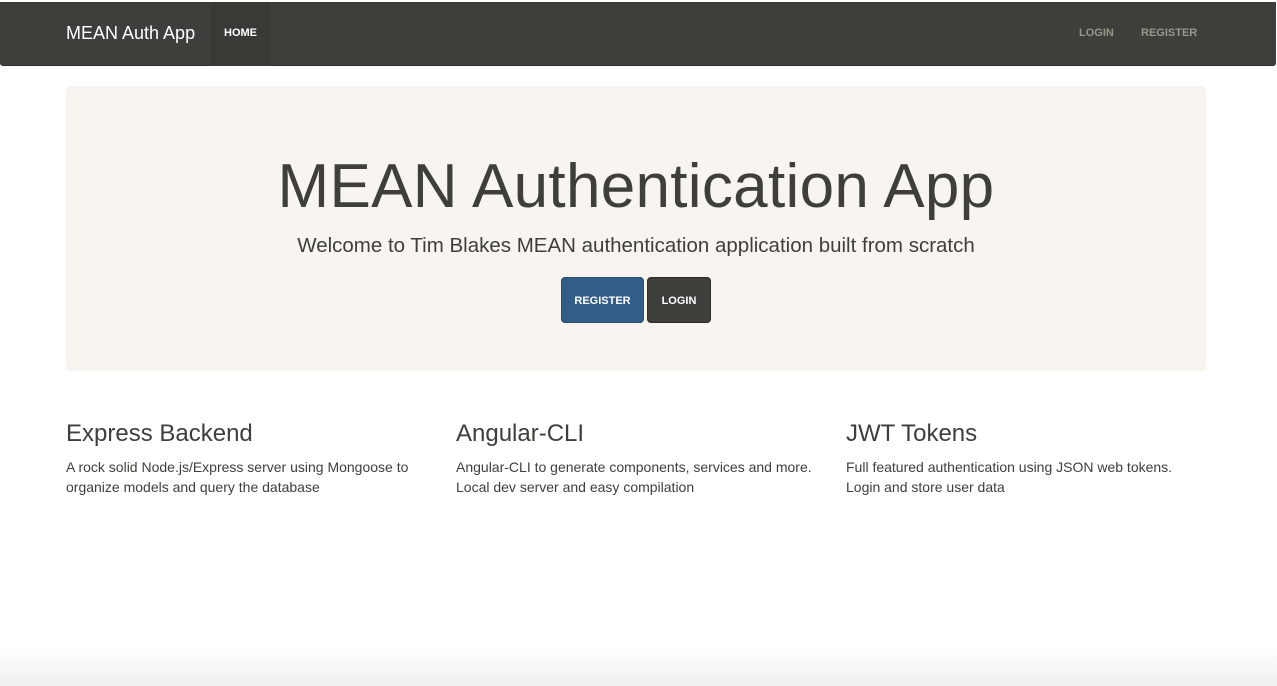  I want to click on navbar-brand: MEAN Auth App, so click(130, 34).